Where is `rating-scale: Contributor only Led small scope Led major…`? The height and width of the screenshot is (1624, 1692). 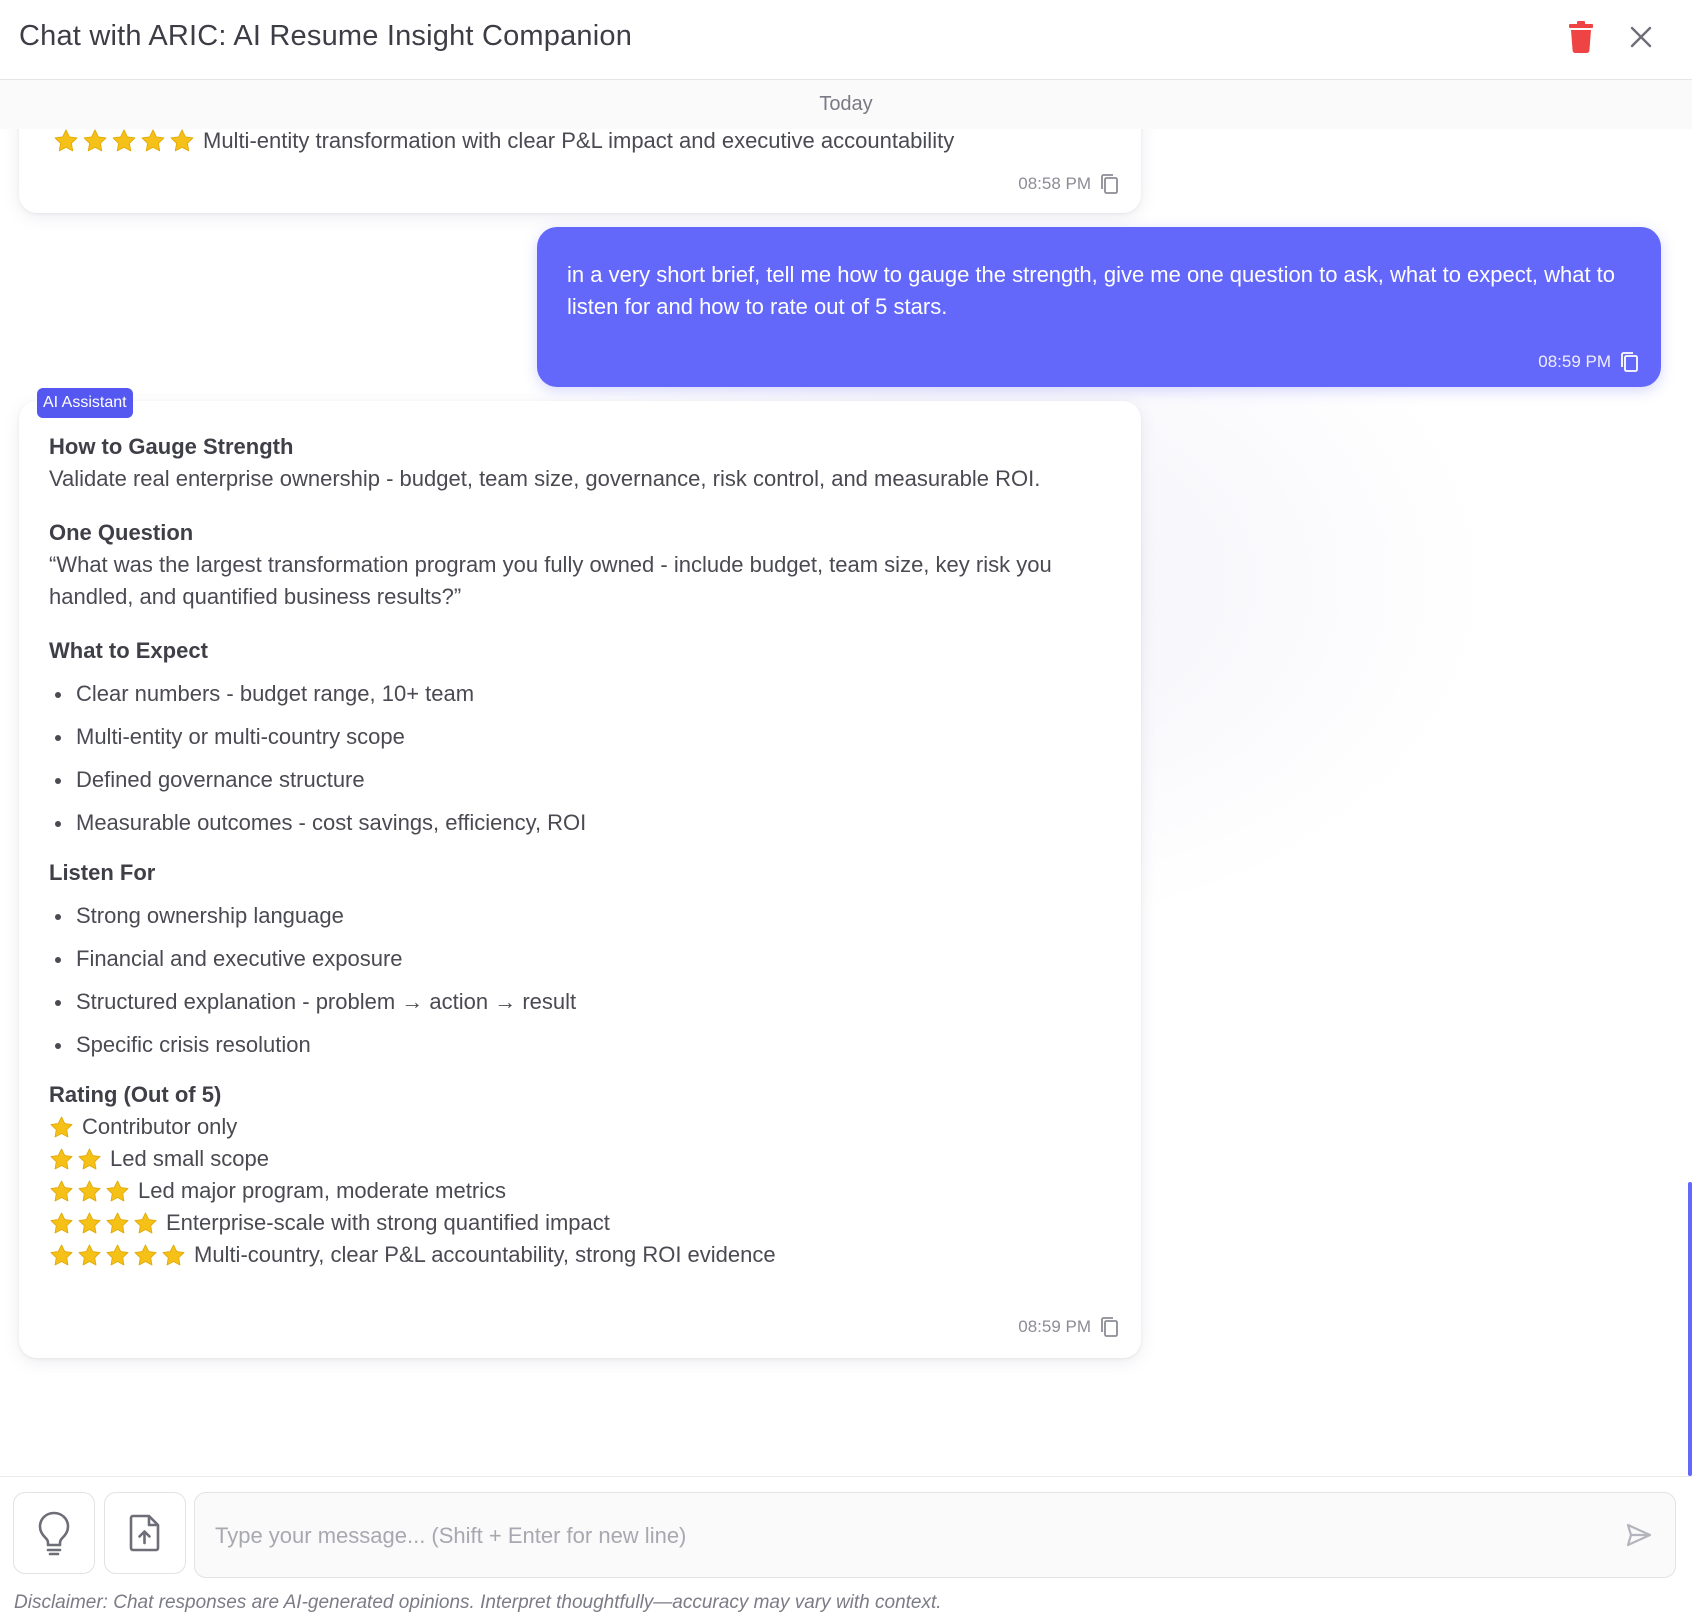 rating-scale: Contributor only Led small scope Led major… is located at coordinates (580, 1191).